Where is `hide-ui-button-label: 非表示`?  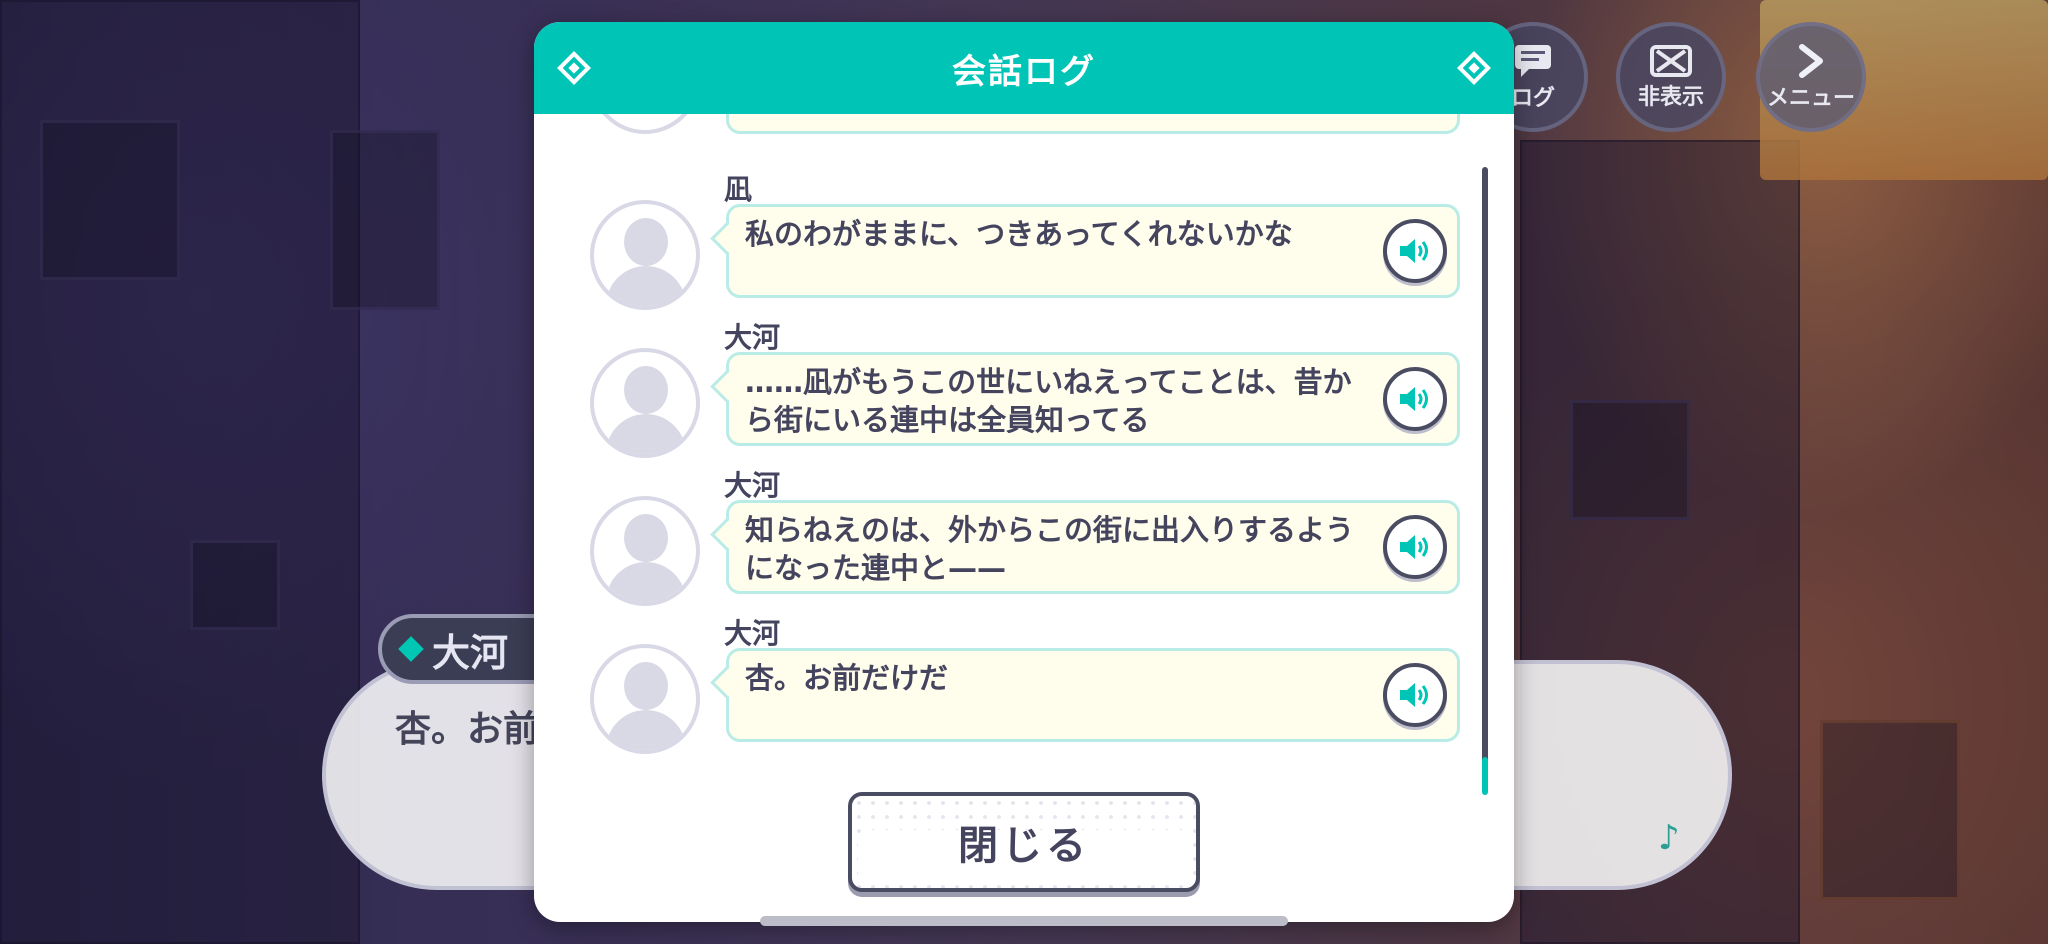 hide-ui-button-label: 非表示 is located at coordinates (1670, 97).